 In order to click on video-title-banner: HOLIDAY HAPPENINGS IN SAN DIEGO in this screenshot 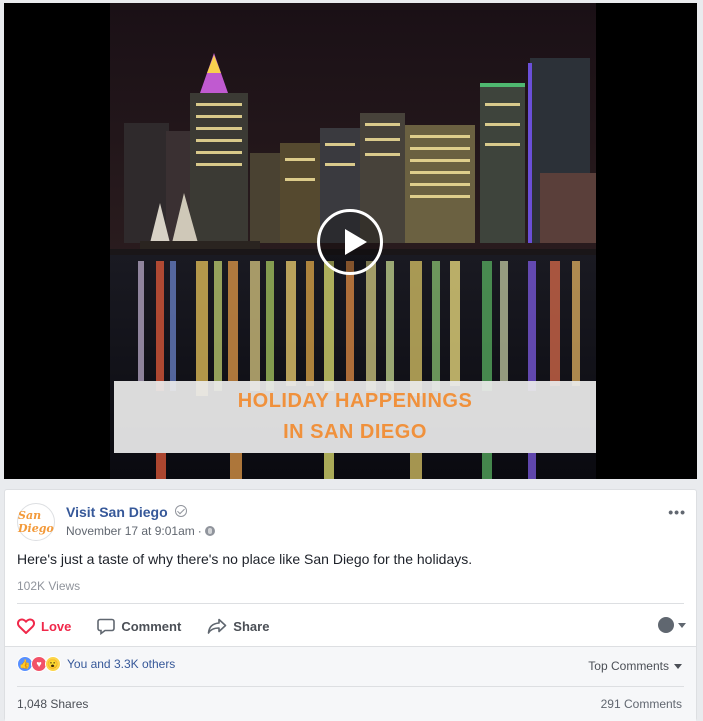, I will do `click(355, 417)`.